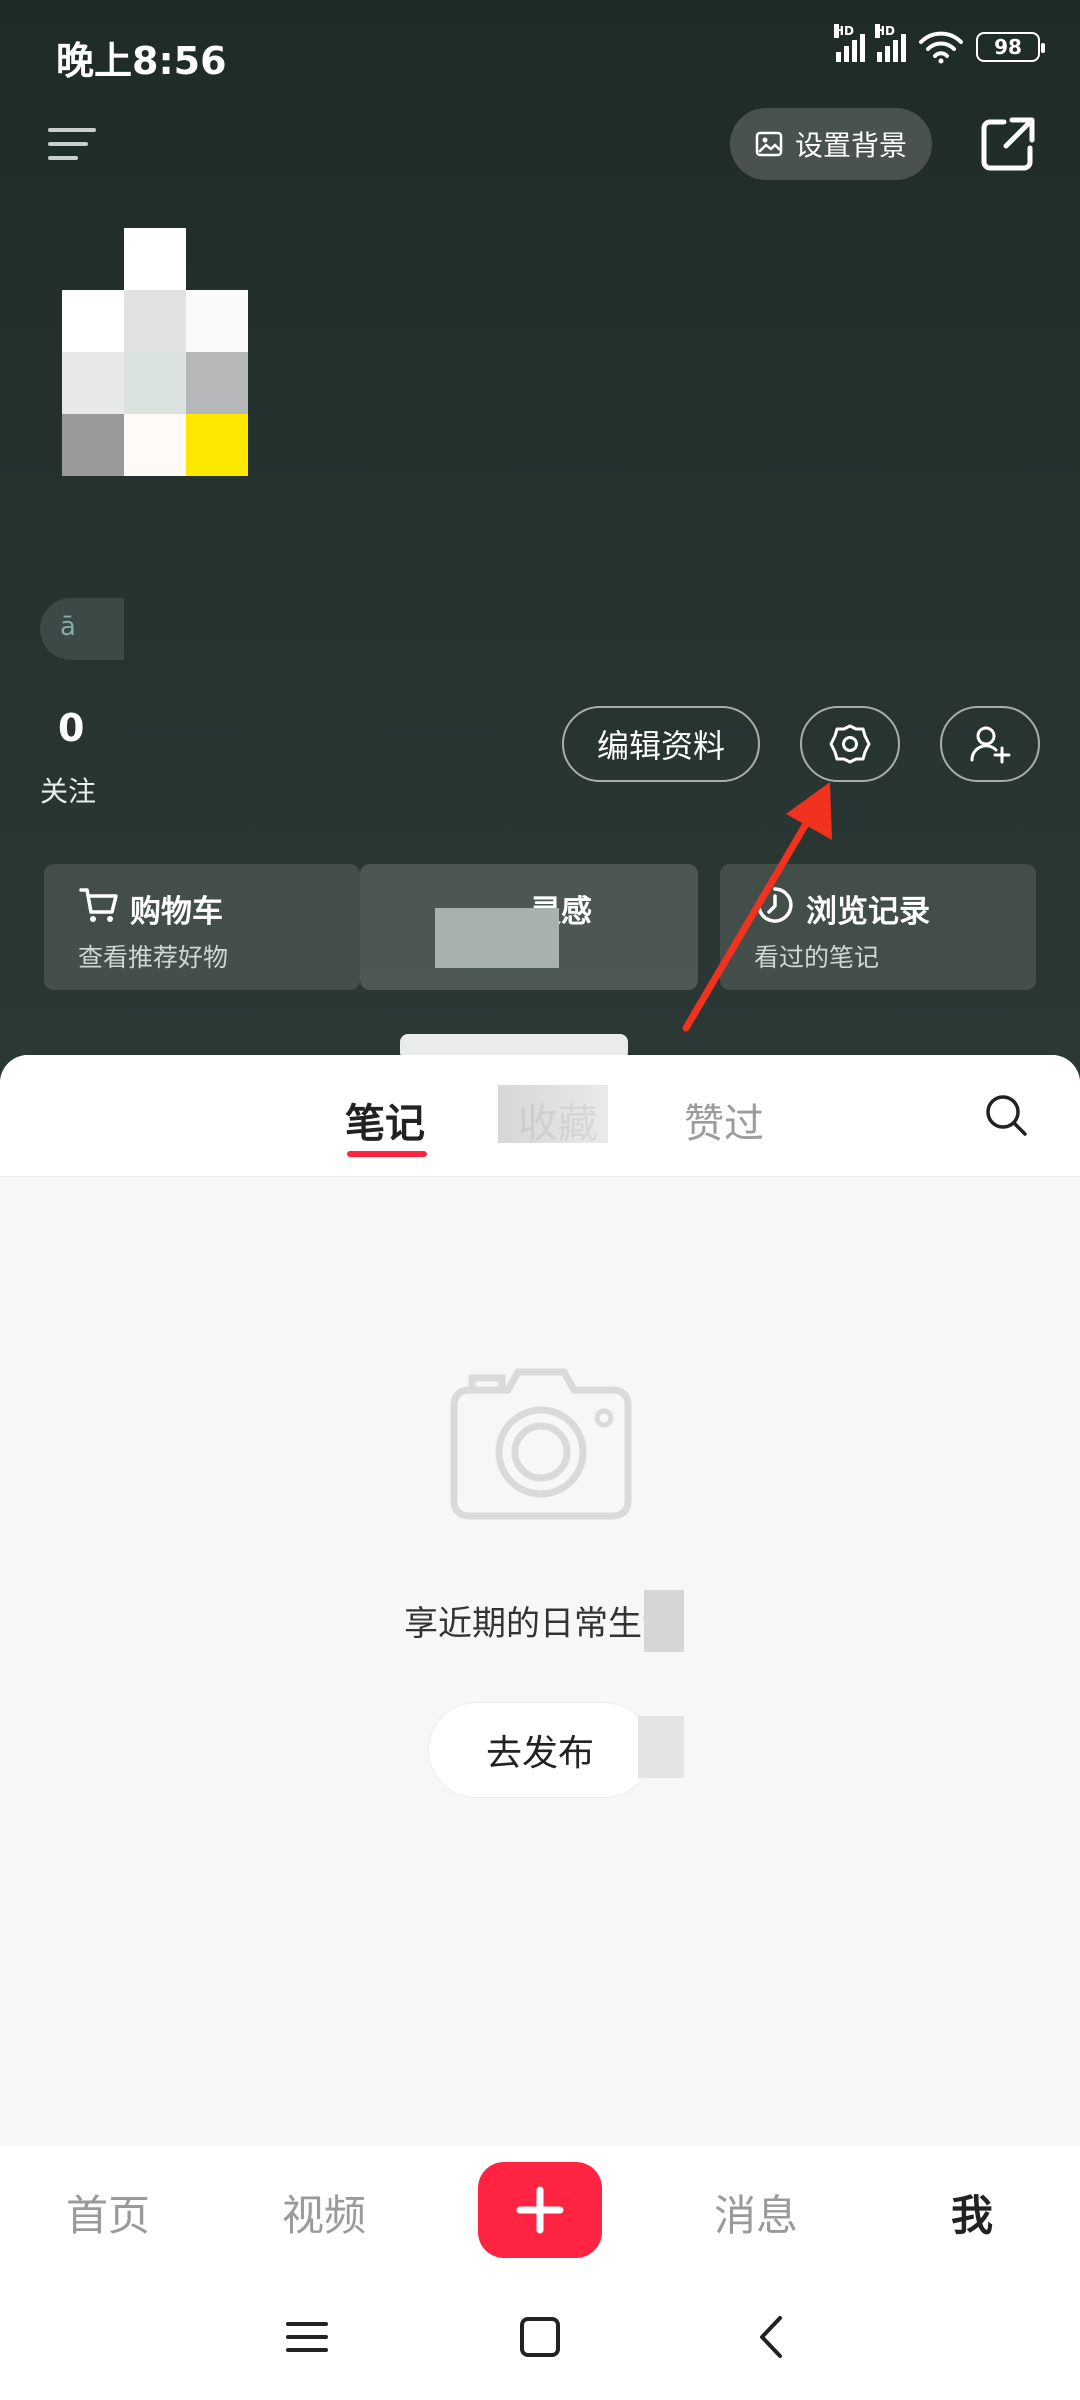  What do you see at coordinates (98, 905) in the screenshot?
I see `cart-icon` at bounding box center [98, 905].